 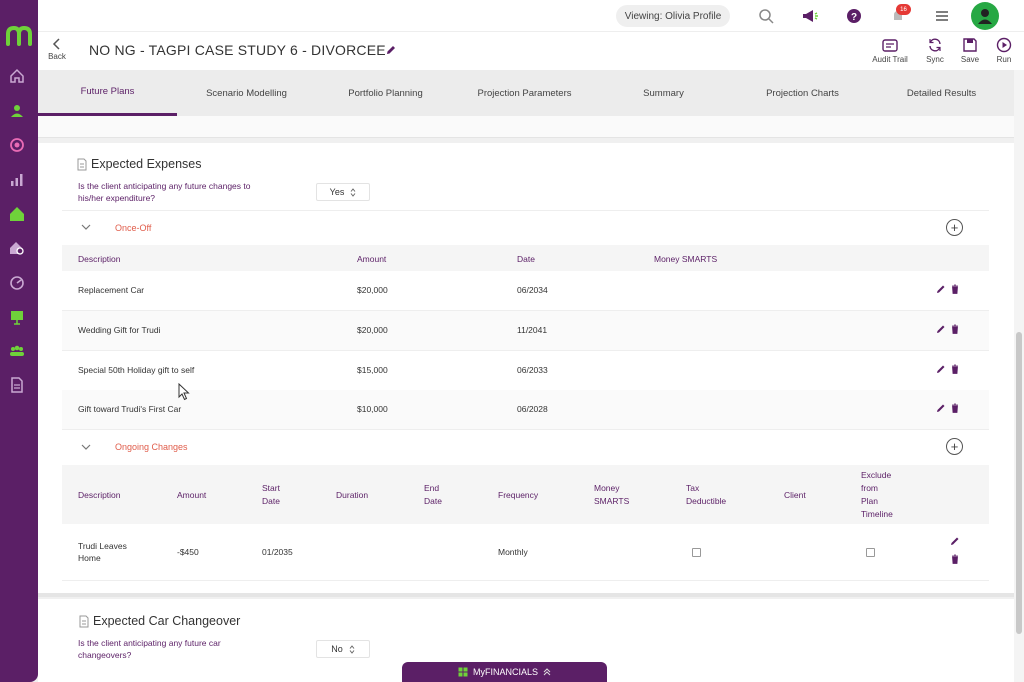 I want to click on row-amount: -$450, so click(x=188, y=552).